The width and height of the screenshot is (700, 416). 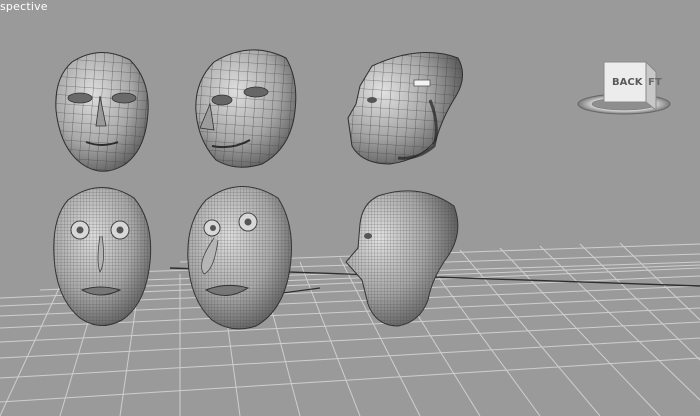 I want to click on viewcube-side-label: FT, so click(x=655, y=82).